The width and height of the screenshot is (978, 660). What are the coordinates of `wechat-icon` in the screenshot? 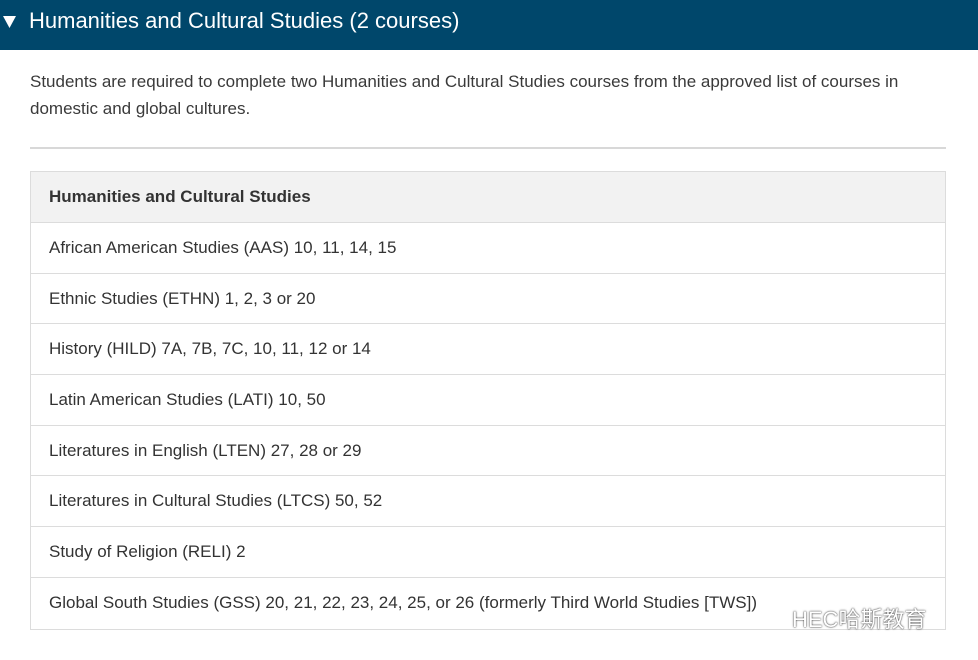 It's located at (770, 617).